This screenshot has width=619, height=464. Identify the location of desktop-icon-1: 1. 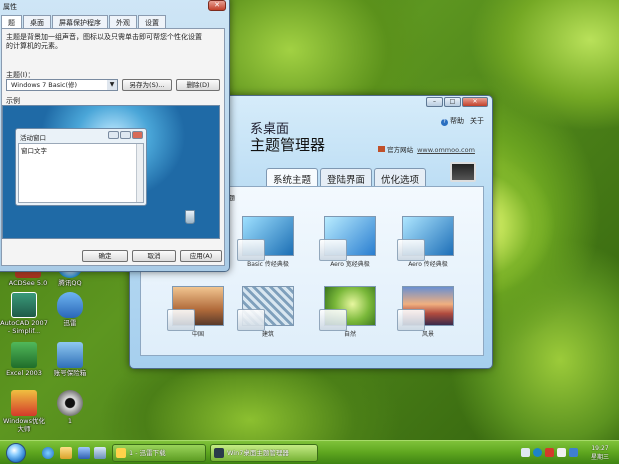
(70, 408).